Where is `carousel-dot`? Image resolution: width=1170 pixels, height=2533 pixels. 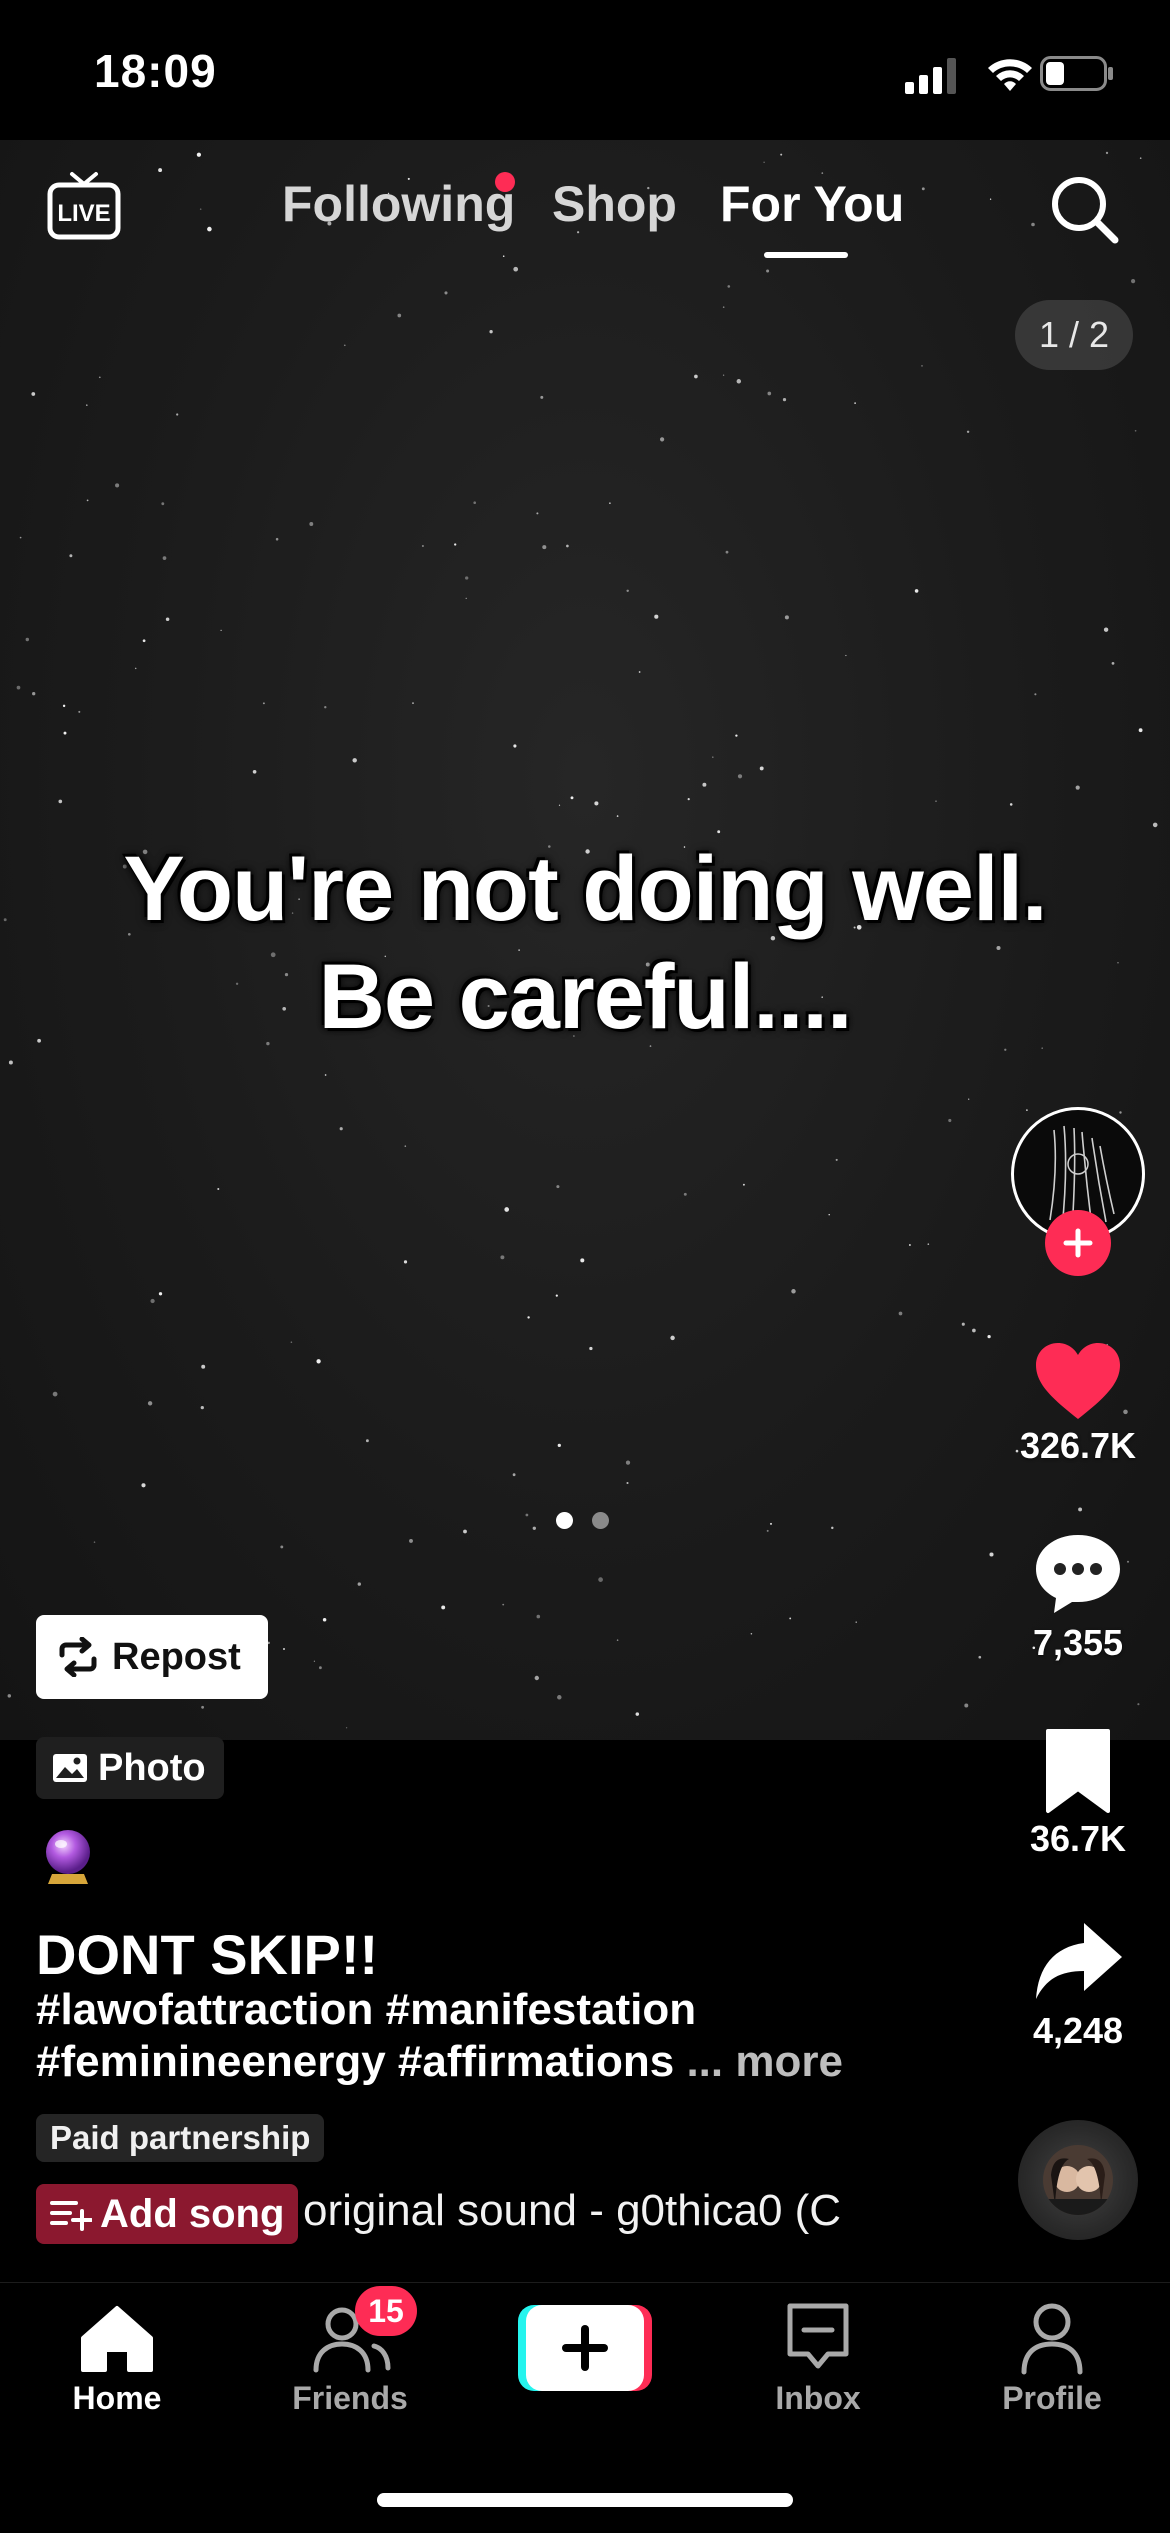 carousel-dot is located at coordinates (600, 1520).